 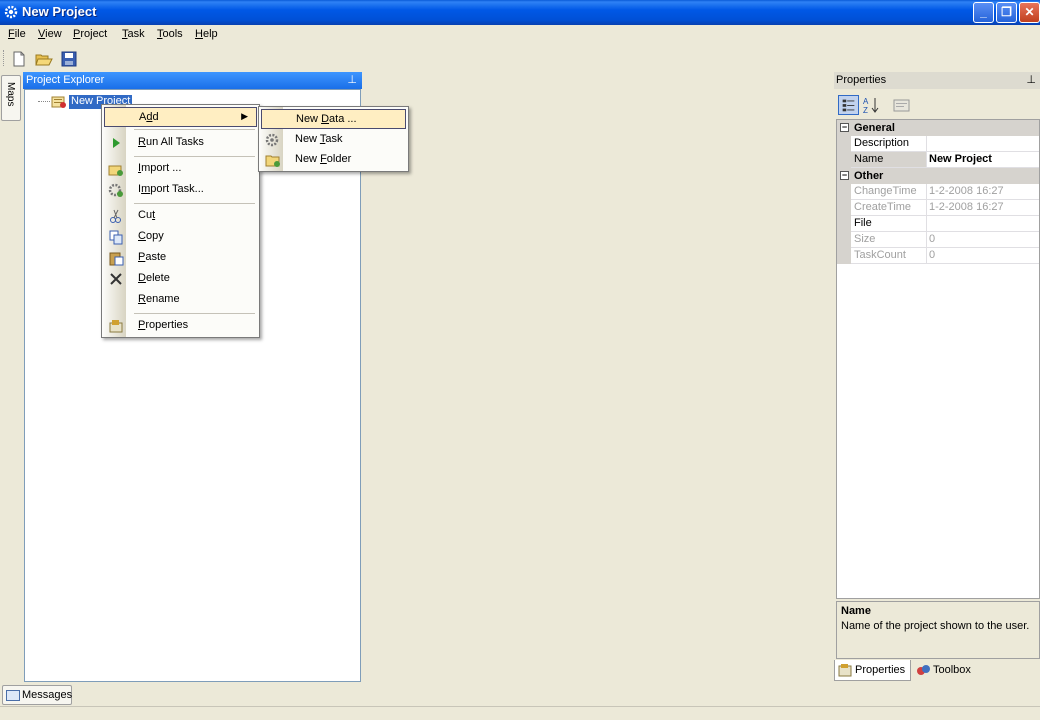 What do you see at coordinates (152, 257) in the screenshot?
I see `menu-item-label: Paste` at bounding box center [152, 257].